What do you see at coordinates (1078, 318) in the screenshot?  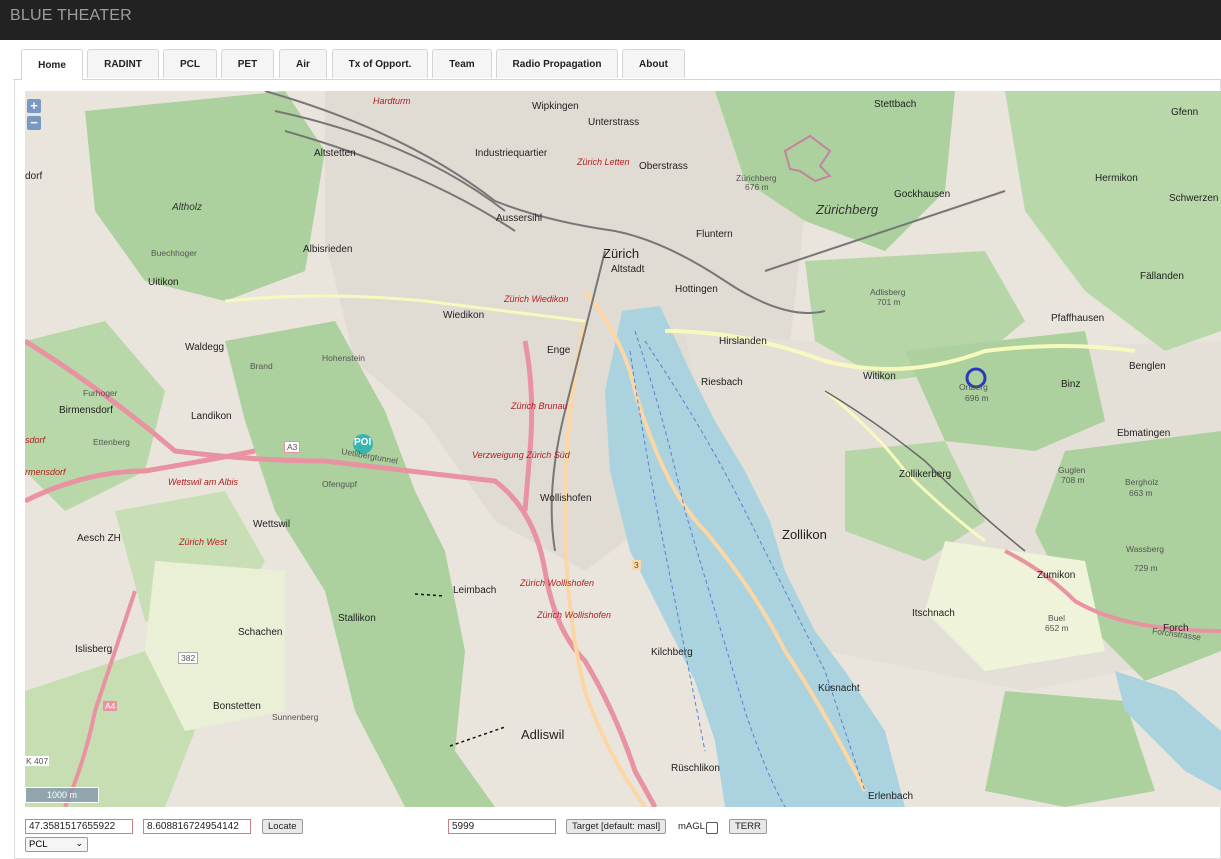 I see `label-pfaffhausen: Pfaffhausen` at bounding box center [1078, 318].